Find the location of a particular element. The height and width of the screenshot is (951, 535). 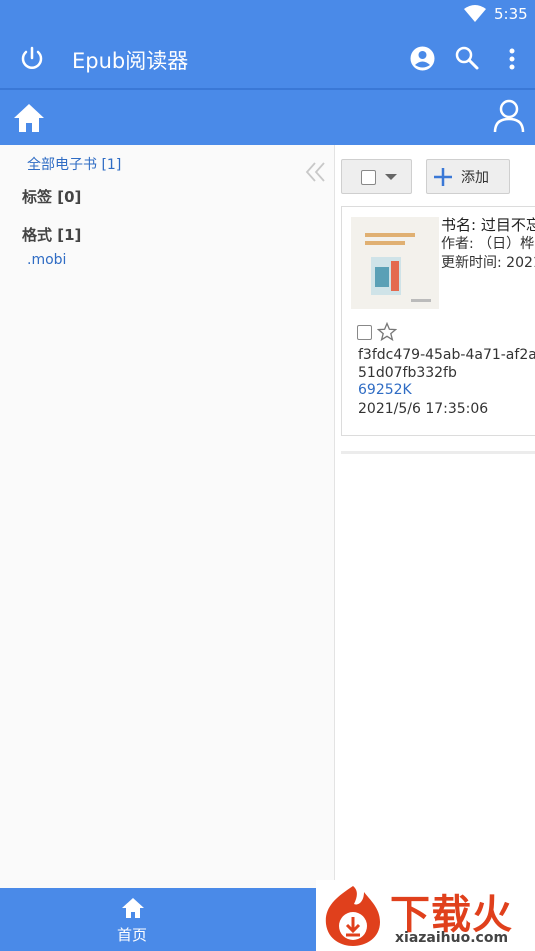

watermark-url: xiazaihuo.com is located at coordinates (452, 938).